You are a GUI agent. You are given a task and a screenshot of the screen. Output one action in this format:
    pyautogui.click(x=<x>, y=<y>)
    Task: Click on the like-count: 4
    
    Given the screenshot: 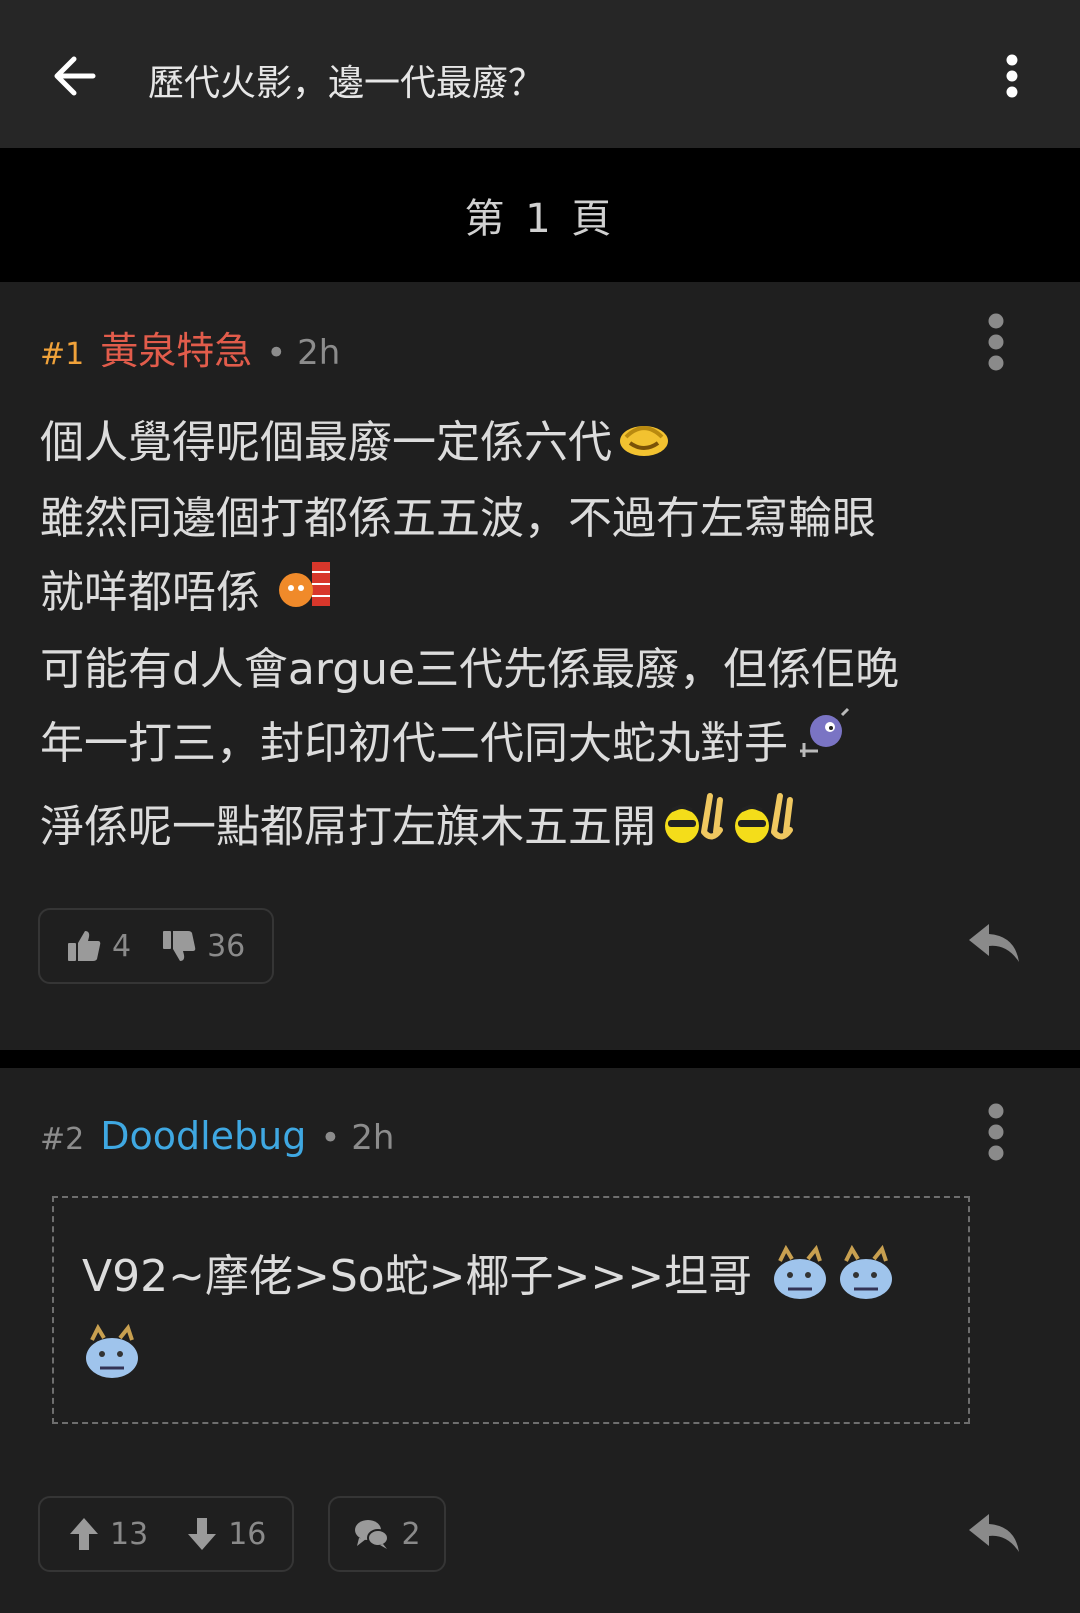 What is the action you would take?
    pyautogui.click(x=122, y=946)
    